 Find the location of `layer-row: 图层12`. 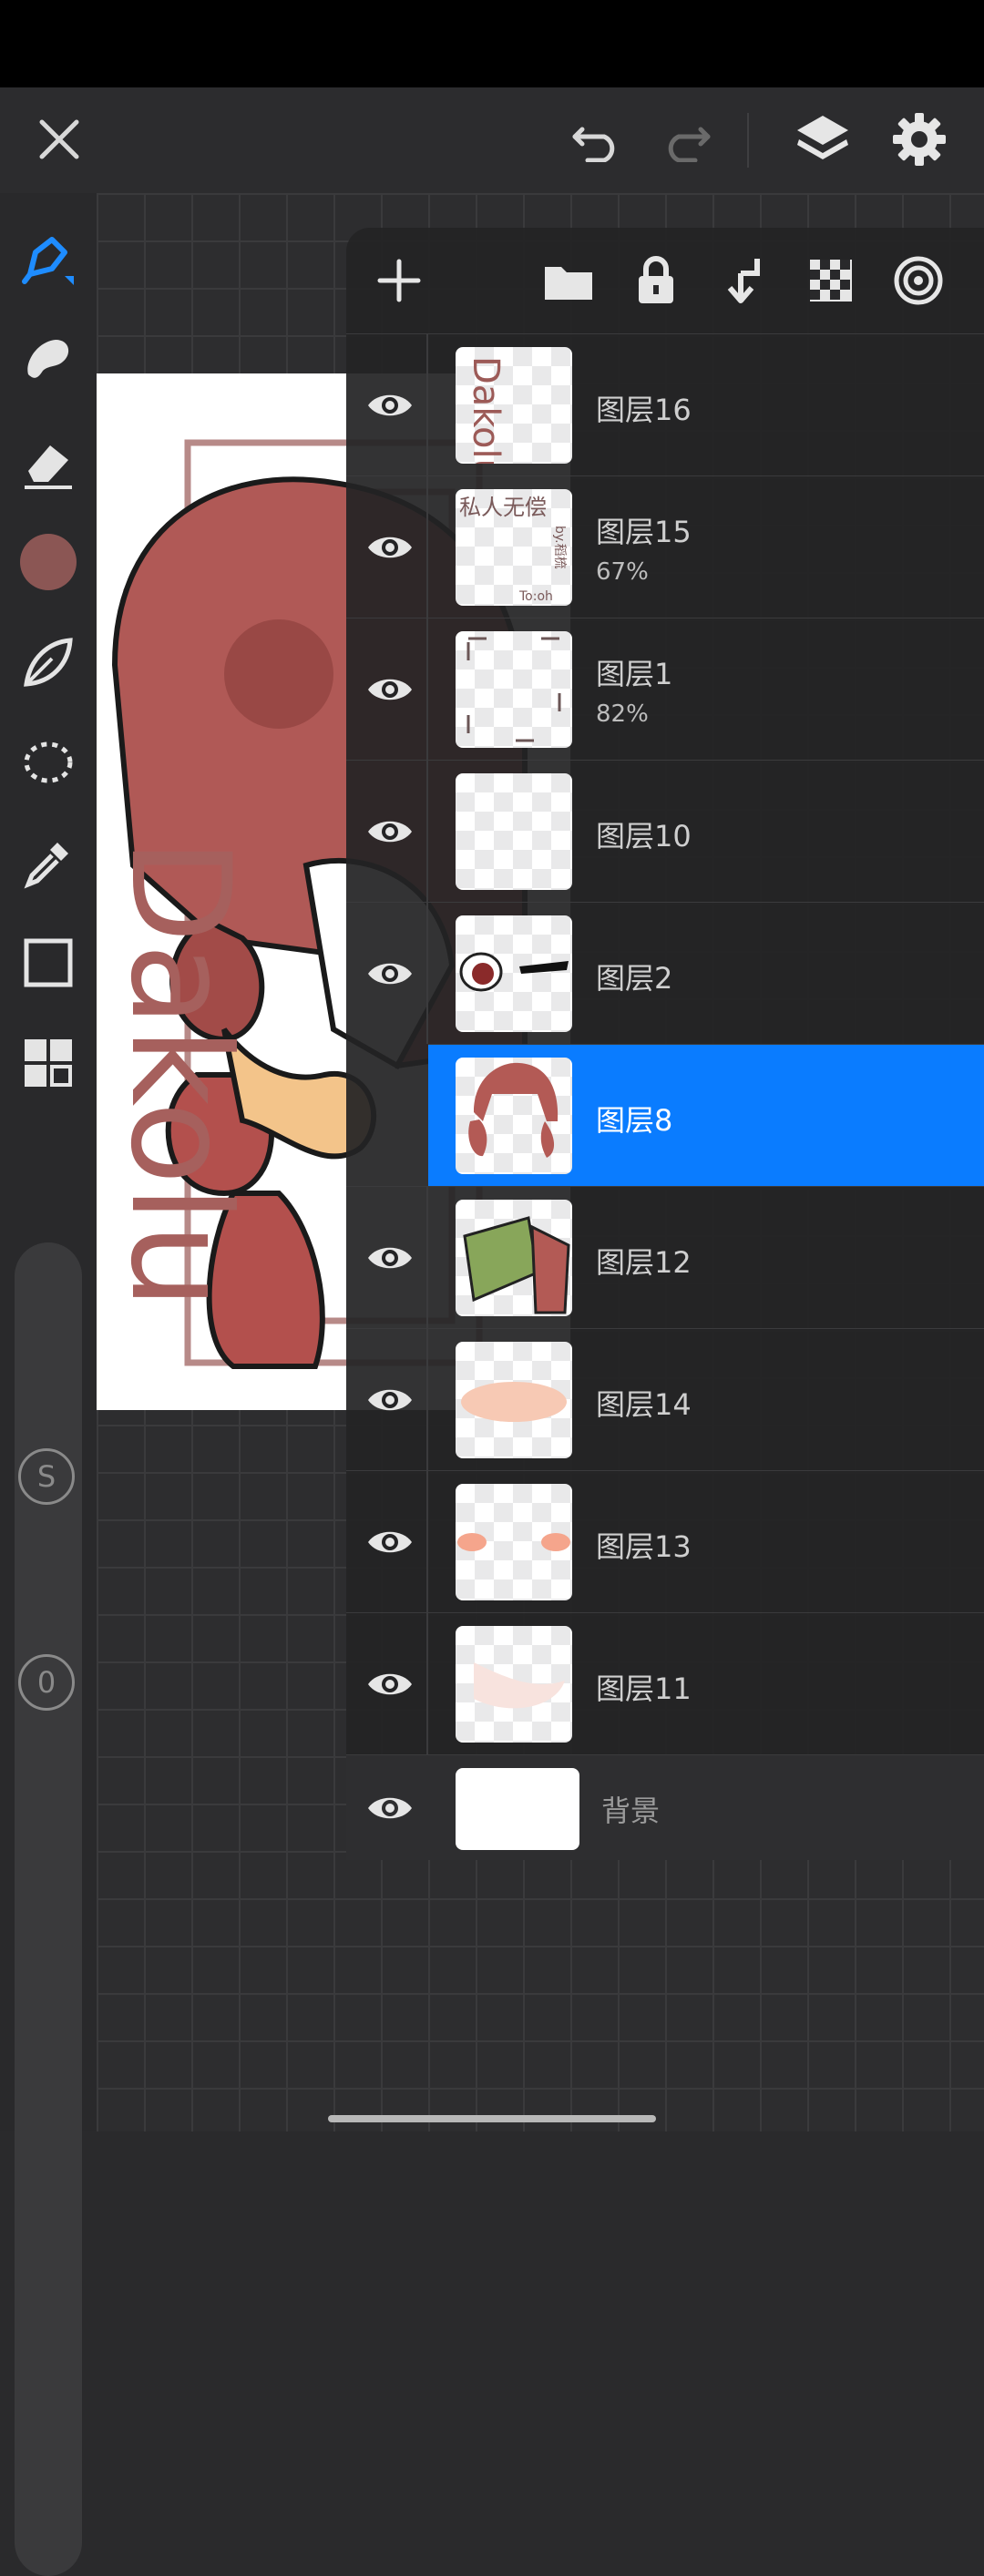

layer-row: 图层12 is located at coordinates (665, 1257).